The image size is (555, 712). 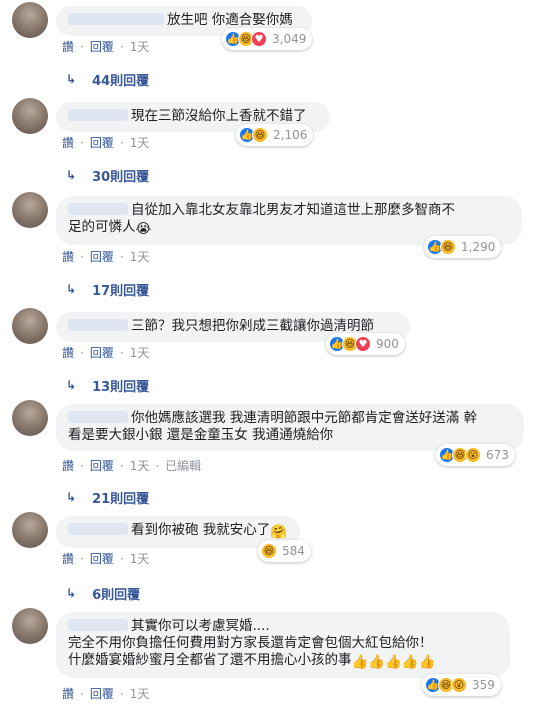 I want to click on view-replies: ↳ 21則回覆, so click(x=107, y=497).